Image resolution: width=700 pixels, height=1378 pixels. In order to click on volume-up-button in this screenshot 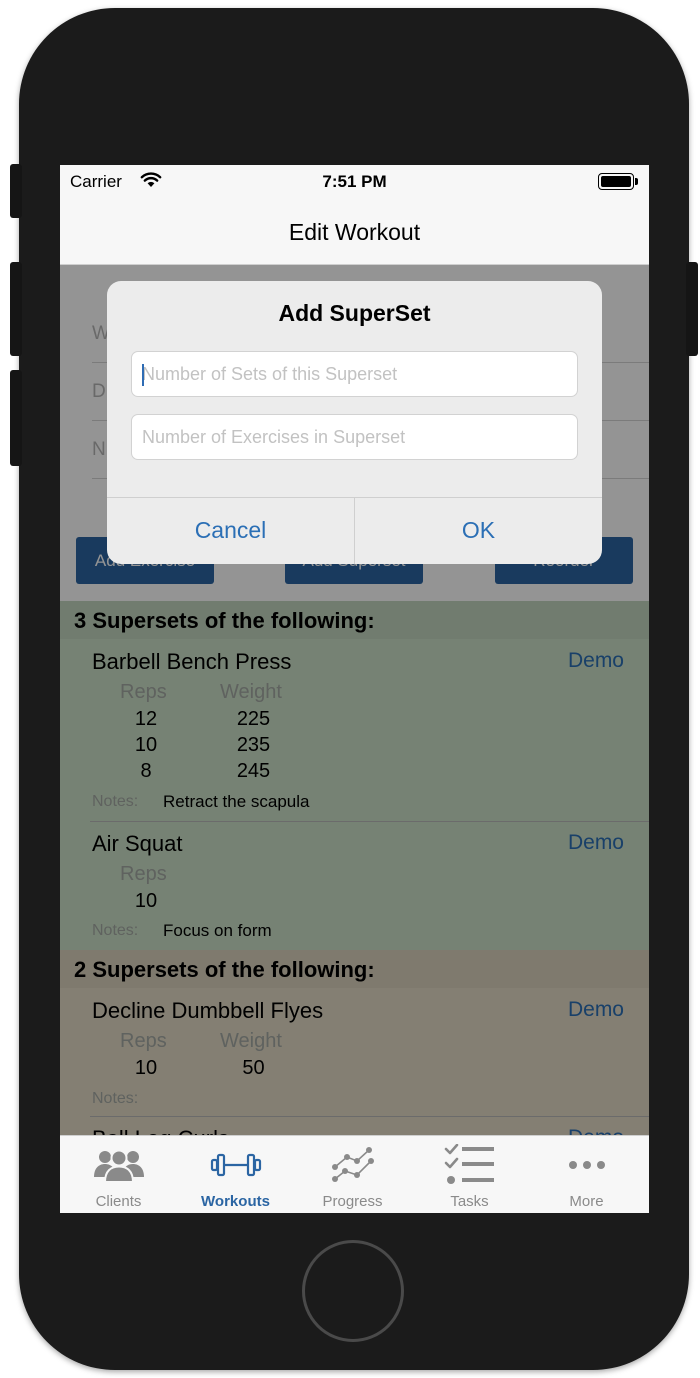, I will do `click(16, 309)`.